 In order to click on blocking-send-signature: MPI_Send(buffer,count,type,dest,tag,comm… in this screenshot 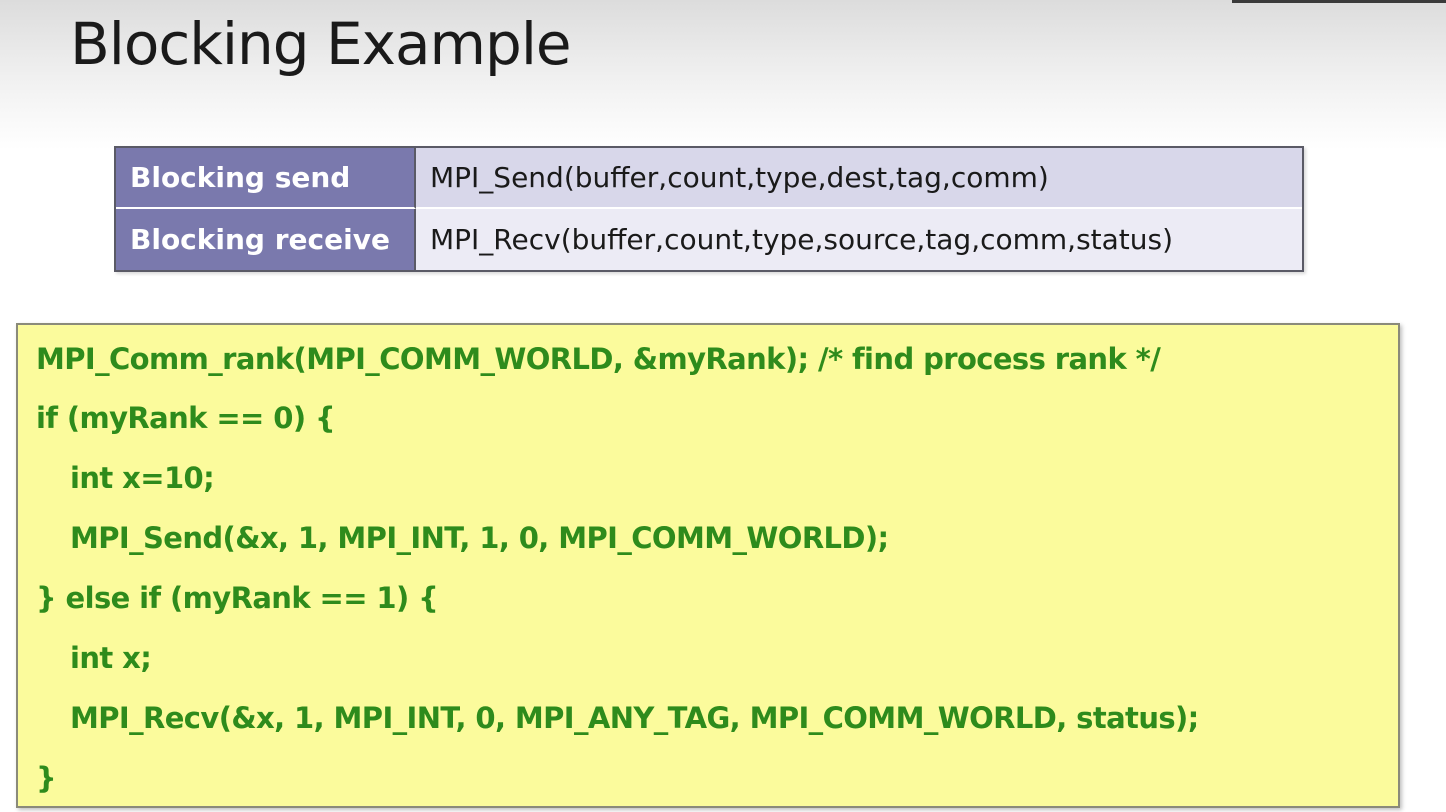, I will do `click(859, 178)`.